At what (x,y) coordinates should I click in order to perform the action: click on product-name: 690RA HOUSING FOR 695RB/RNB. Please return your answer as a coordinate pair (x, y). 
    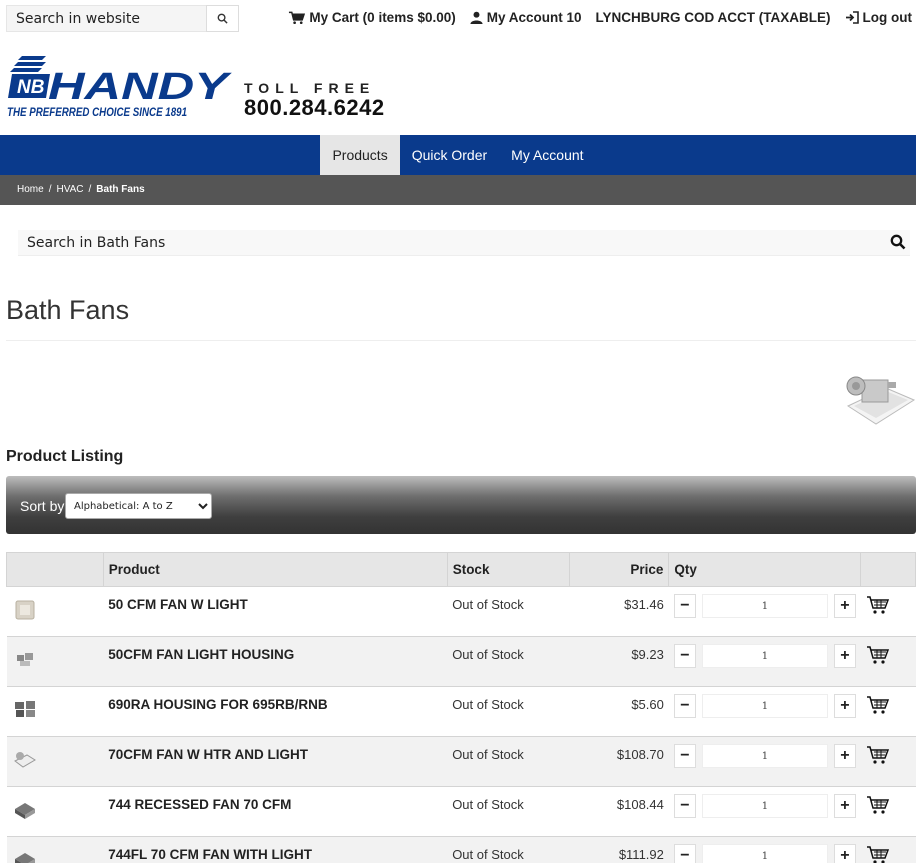
    Looking at the image, I should click on (275, 711).